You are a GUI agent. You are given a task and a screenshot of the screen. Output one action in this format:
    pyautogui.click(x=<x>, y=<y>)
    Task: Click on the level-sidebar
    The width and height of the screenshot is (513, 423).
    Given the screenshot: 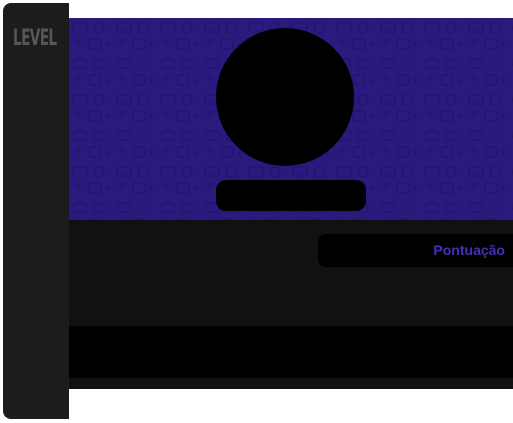 What is the action you would take?
    pyautogui.click(x=36, y=211)
    